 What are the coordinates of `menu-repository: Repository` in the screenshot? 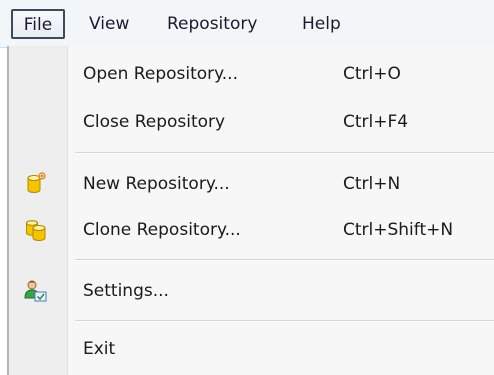 It's located at (212, 24).